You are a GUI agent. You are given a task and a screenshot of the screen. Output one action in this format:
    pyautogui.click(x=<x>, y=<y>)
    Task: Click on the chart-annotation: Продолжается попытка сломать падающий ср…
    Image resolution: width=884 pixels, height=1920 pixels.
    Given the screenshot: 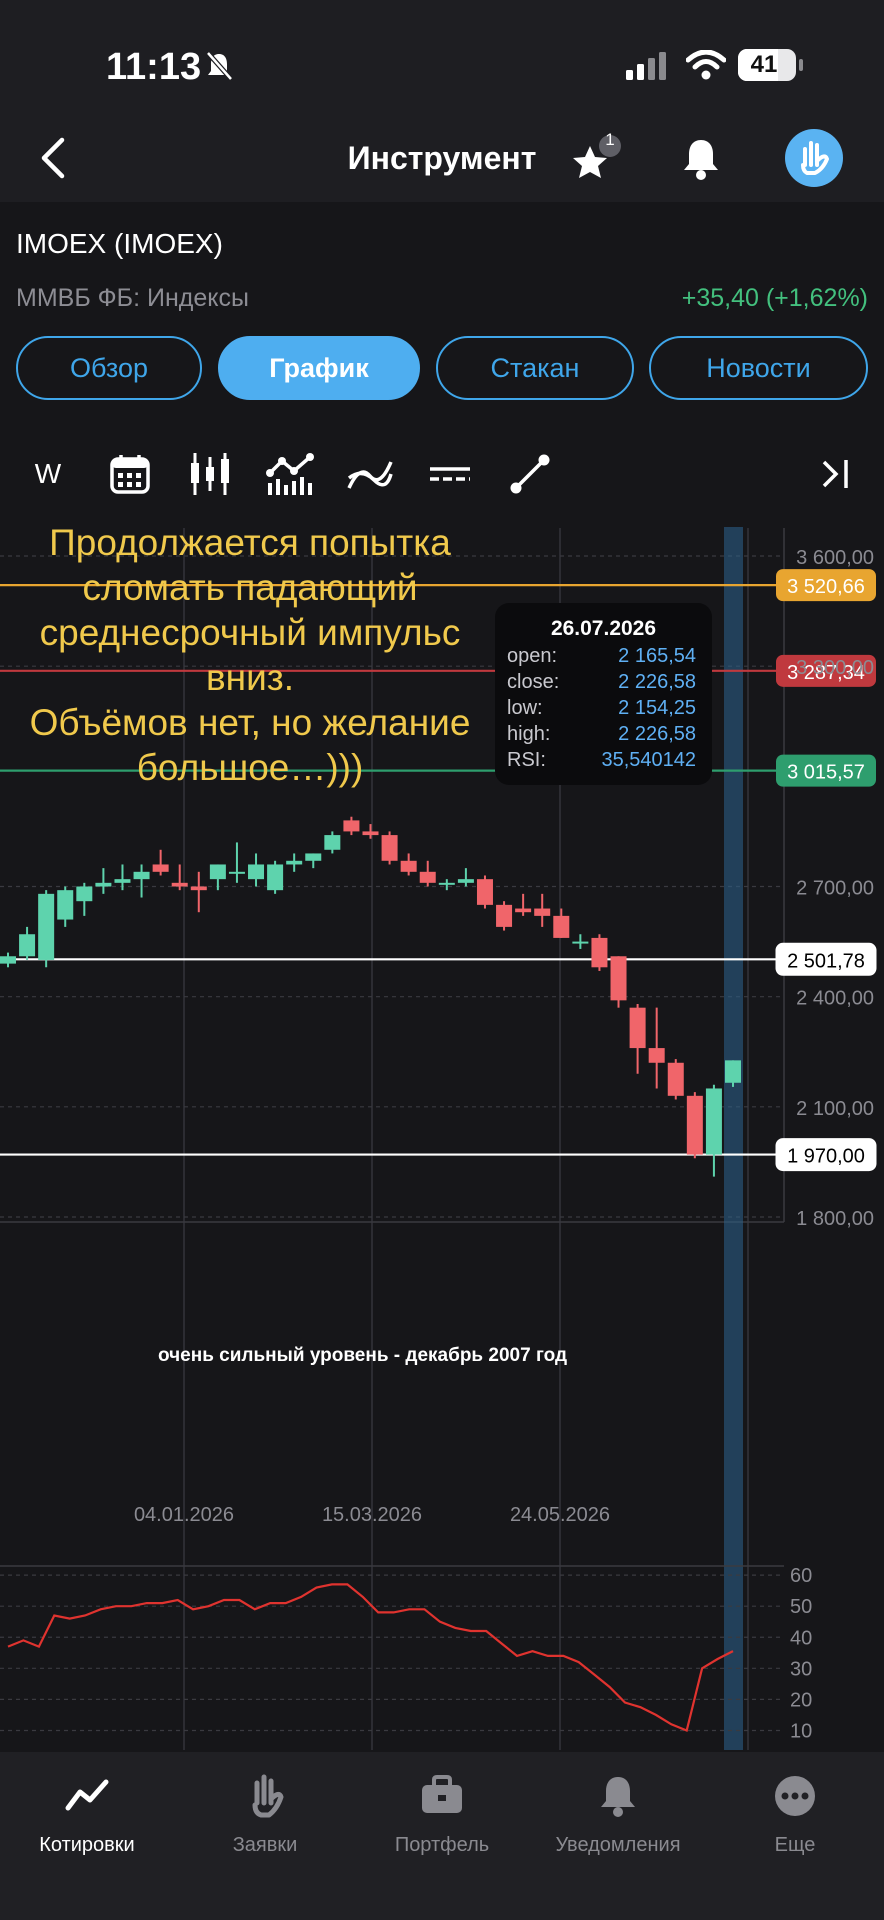 What is the action you would take?
    pyautogui.click(x=250, y=655)
    